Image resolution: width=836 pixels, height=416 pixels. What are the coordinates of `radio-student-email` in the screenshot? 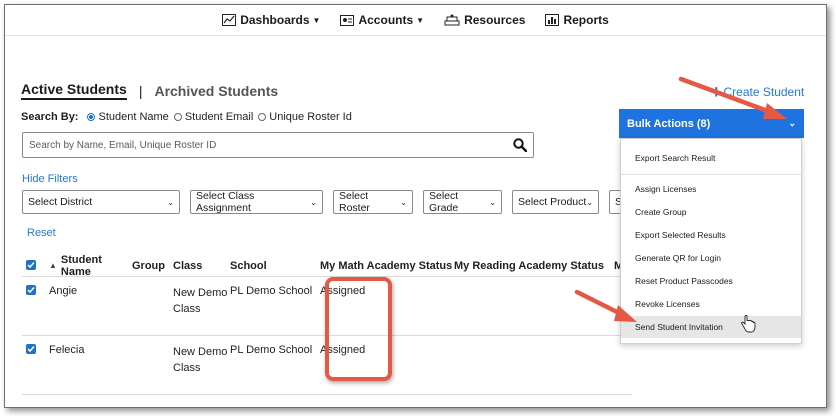 It's located at (177, 117).